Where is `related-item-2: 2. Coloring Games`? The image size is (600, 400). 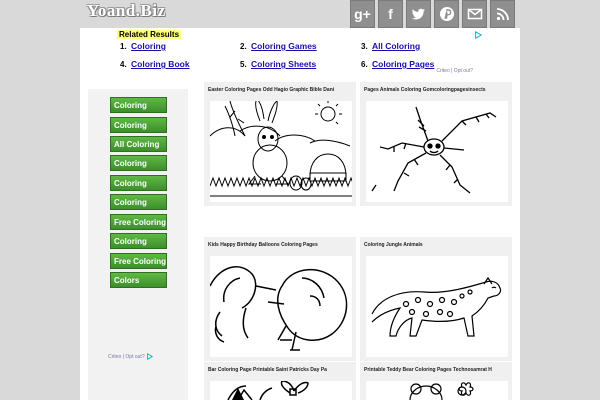
related-item-2: 2. Coloring Games is located at coordinates (278, 46).